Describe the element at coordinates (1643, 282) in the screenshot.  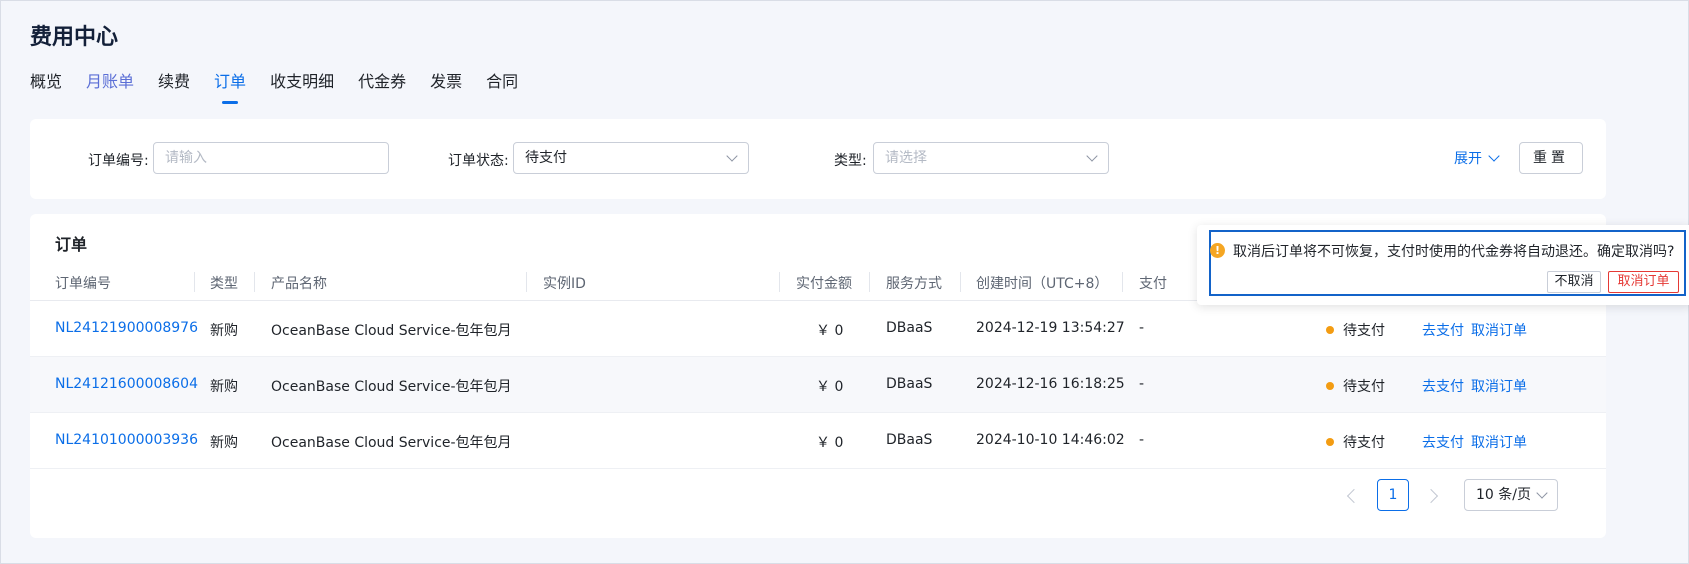
I see `popconfirm-confirm-button: 取消订单` at that location.